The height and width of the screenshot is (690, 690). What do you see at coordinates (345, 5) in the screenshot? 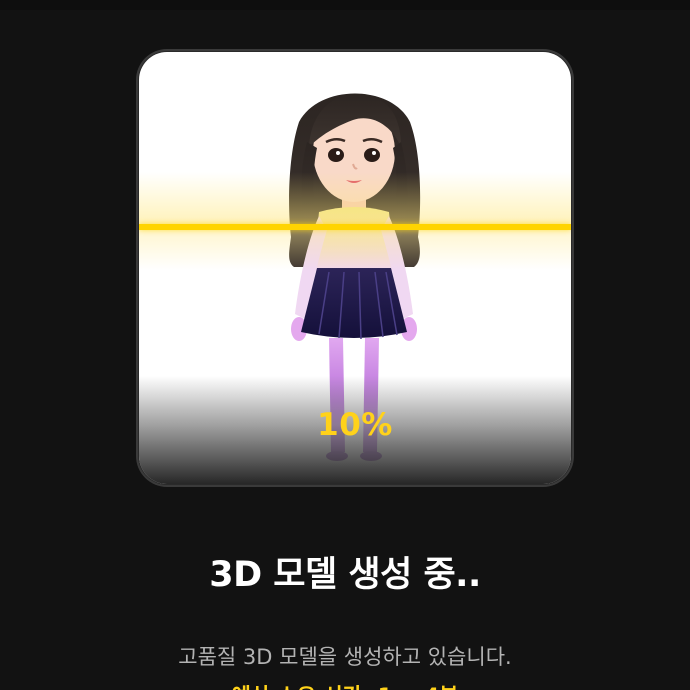
I see `top-bar` at bounding box center [345, 5].